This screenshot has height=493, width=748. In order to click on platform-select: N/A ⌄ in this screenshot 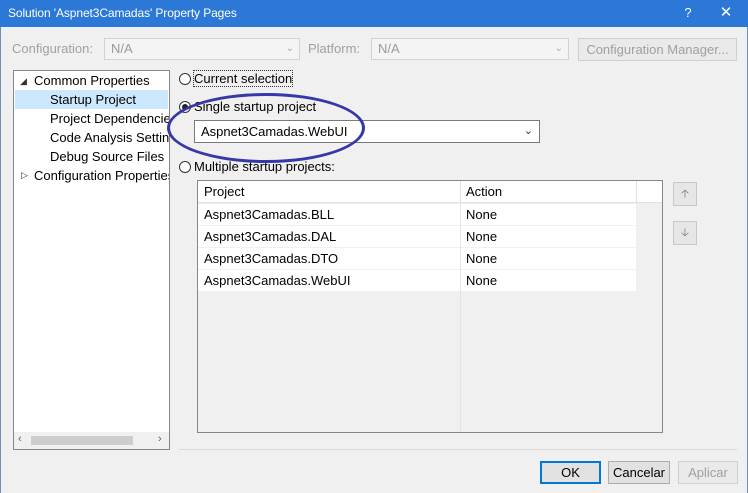, I will do `click(470, 49)`.